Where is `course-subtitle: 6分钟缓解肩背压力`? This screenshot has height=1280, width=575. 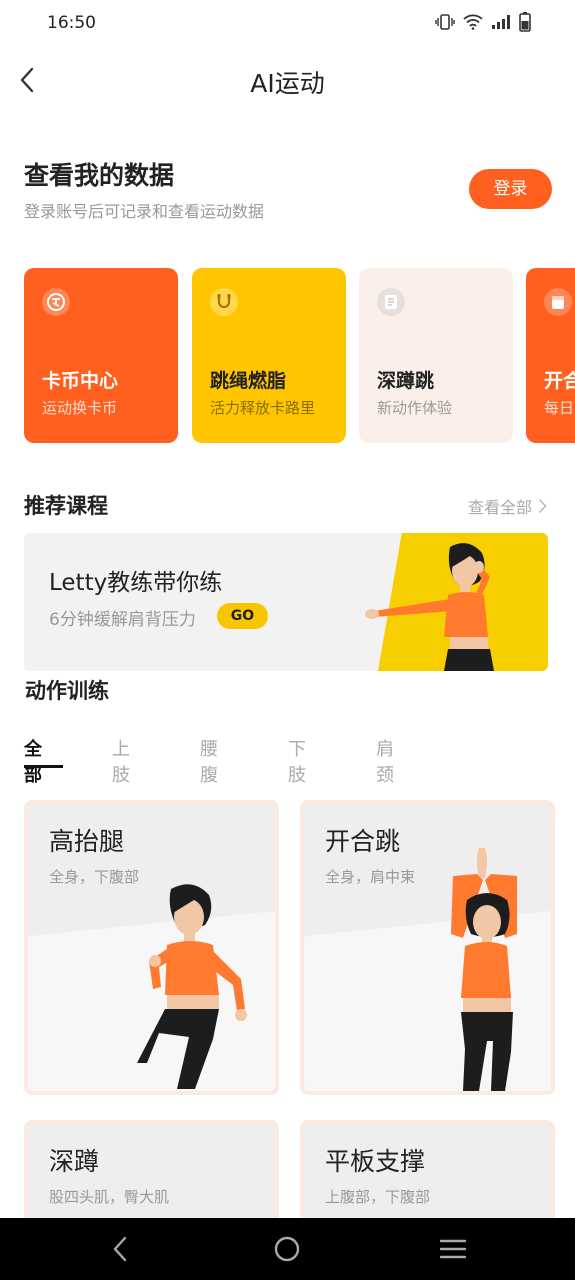 course-subtitle: 6分钟缓解肩背压力 is located at coordinates (122, 620).